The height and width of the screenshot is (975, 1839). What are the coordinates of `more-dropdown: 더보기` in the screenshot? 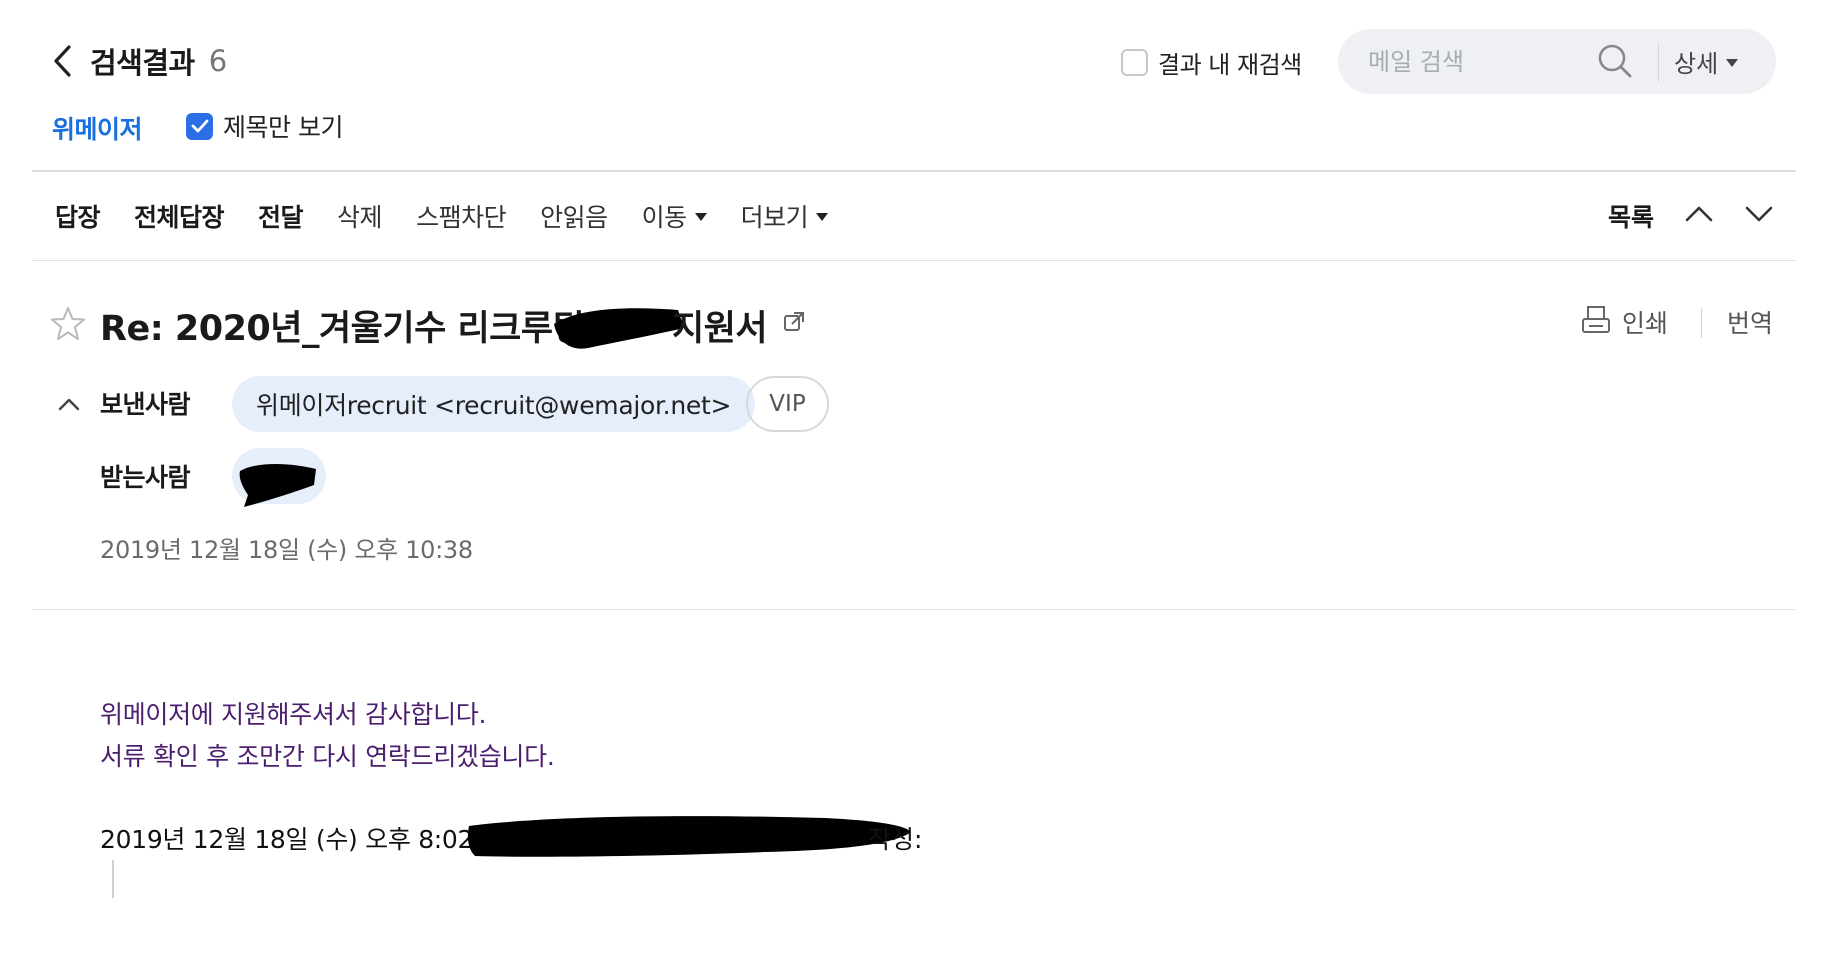 It's located at (785, 216).